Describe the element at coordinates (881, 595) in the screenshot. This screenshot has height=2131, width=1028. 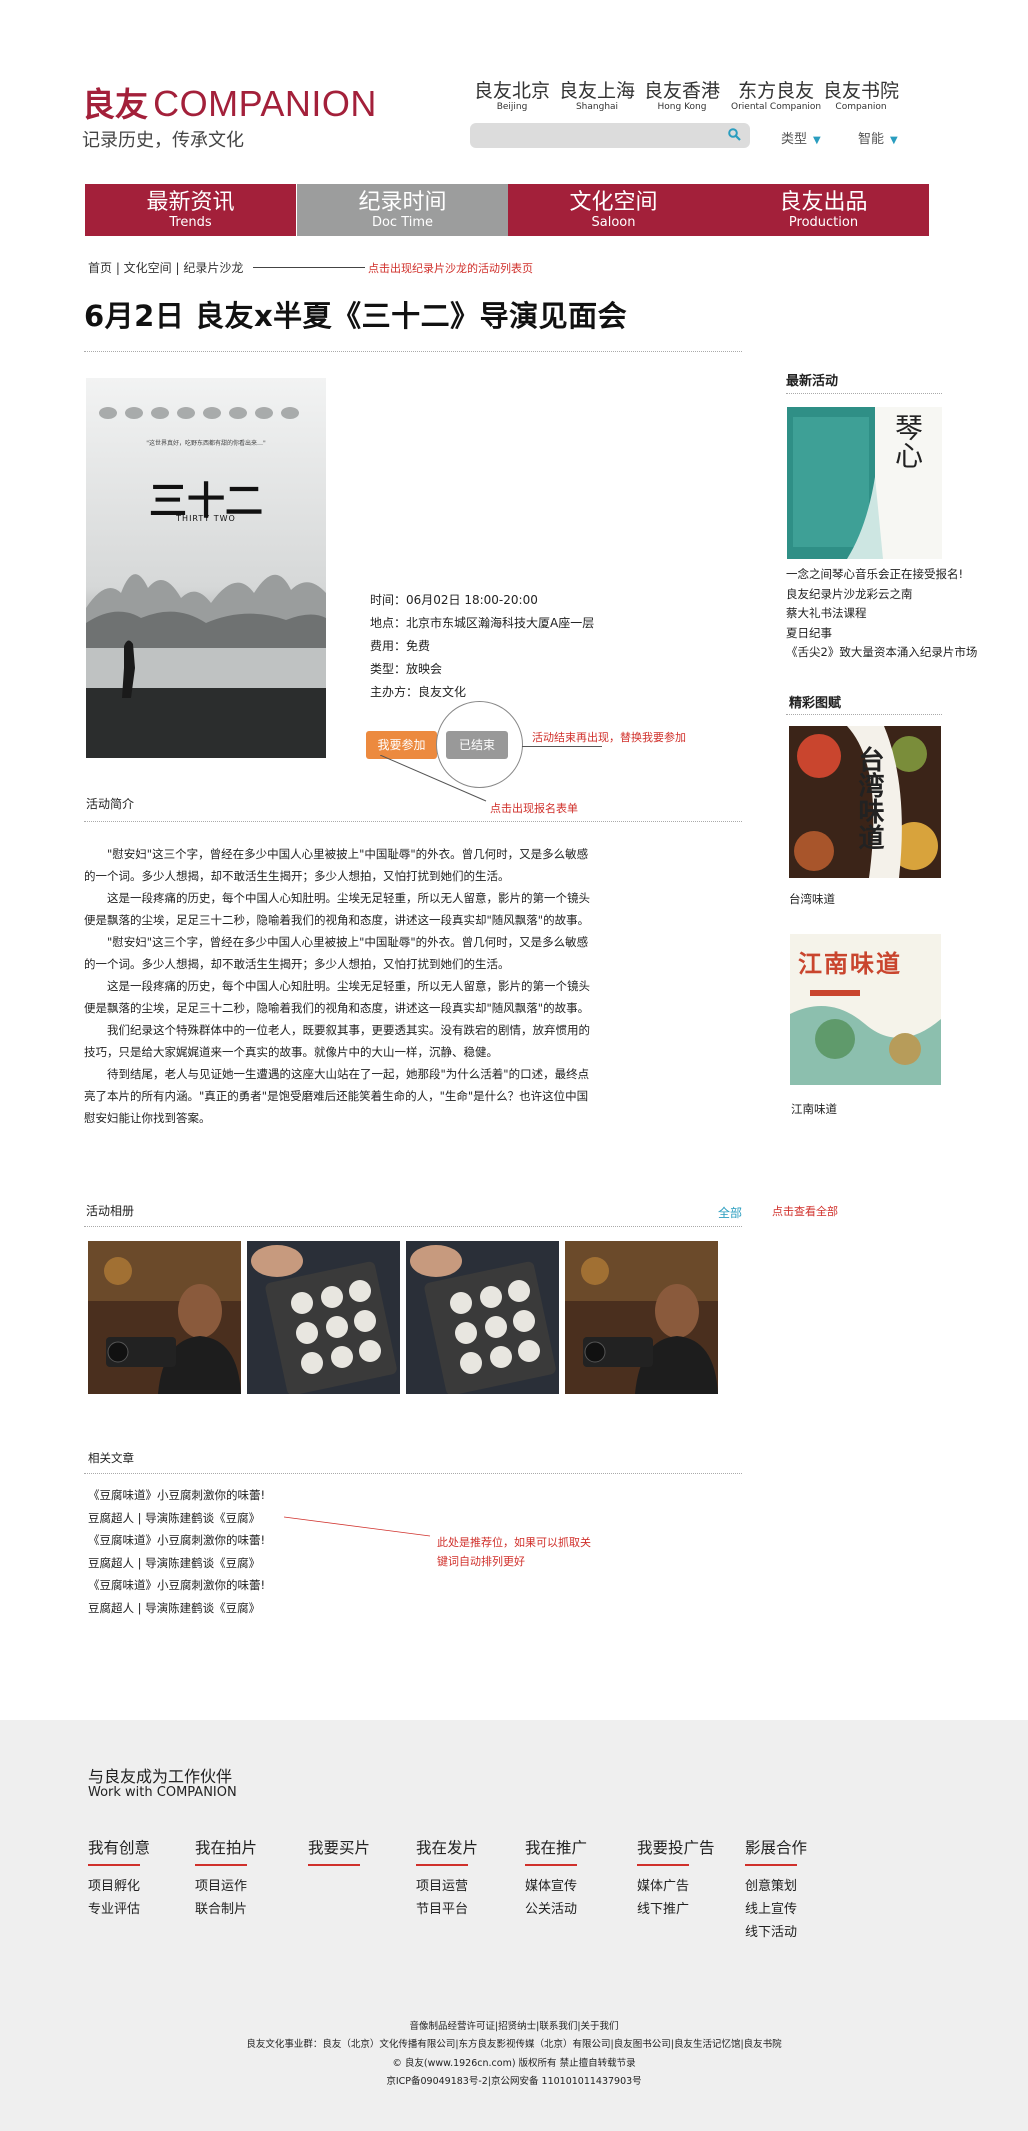
I see `latest-item: 良友纪录片沙龙彩云之南` at that location.